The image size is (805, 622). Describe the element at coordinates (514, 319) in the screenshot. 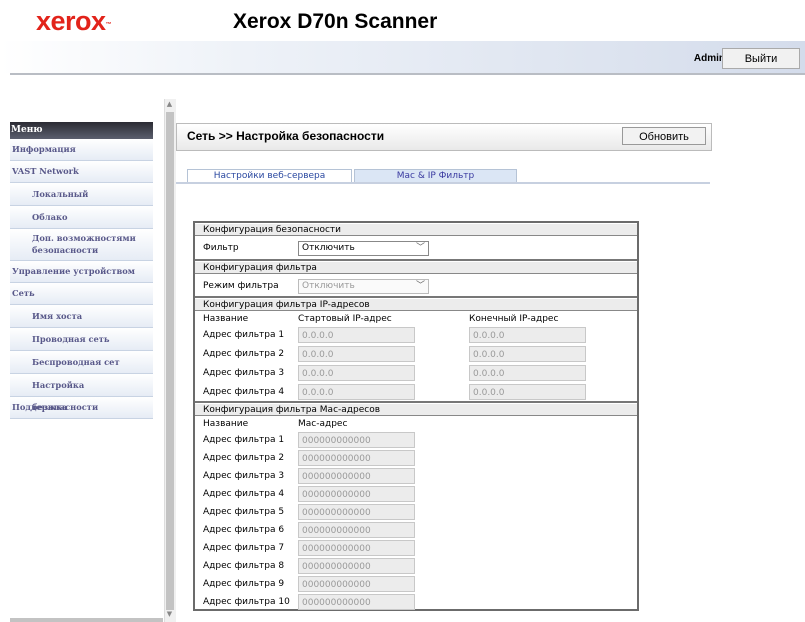

I see `ip-col-end: Конечный IP-адрес` at that location.